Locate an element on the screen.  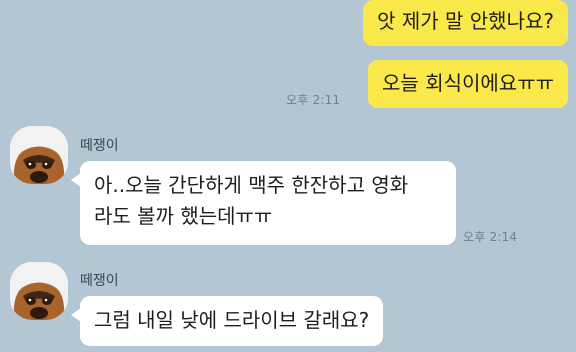
message-text-line: 라도 볼까 했는데ㅠㅠ is located at coordinates (183, 216).